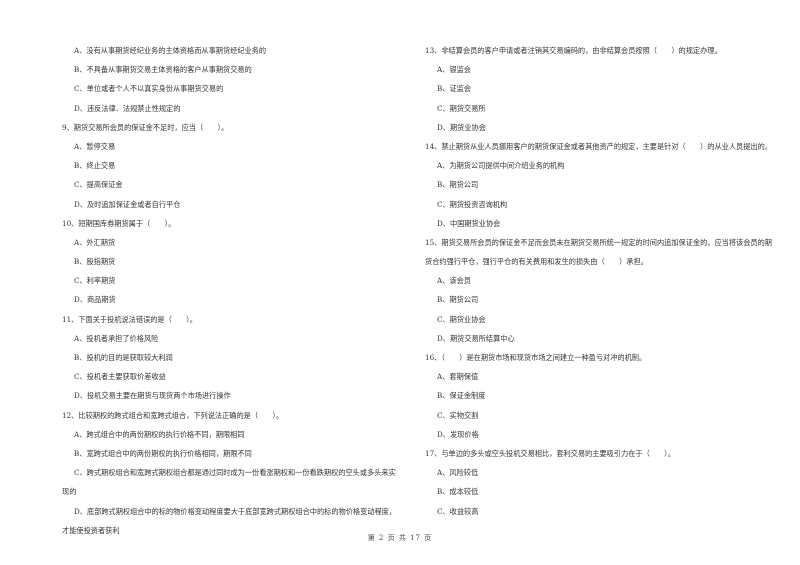 This screenshot has height=565, width=800. I want to click on q16-option-d: D、发现价格, so click(458, 434).